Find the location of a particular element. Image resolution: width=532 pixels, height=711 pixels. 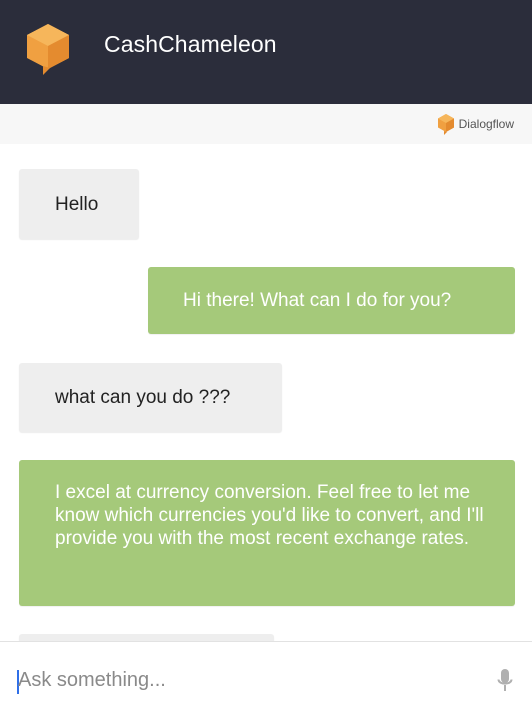

dialogflow-logo-icon is located at coordinates (445, 124).